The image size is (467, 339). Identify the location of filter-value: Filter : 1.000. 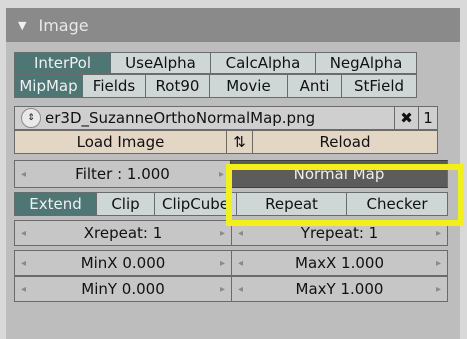
(122, 174).